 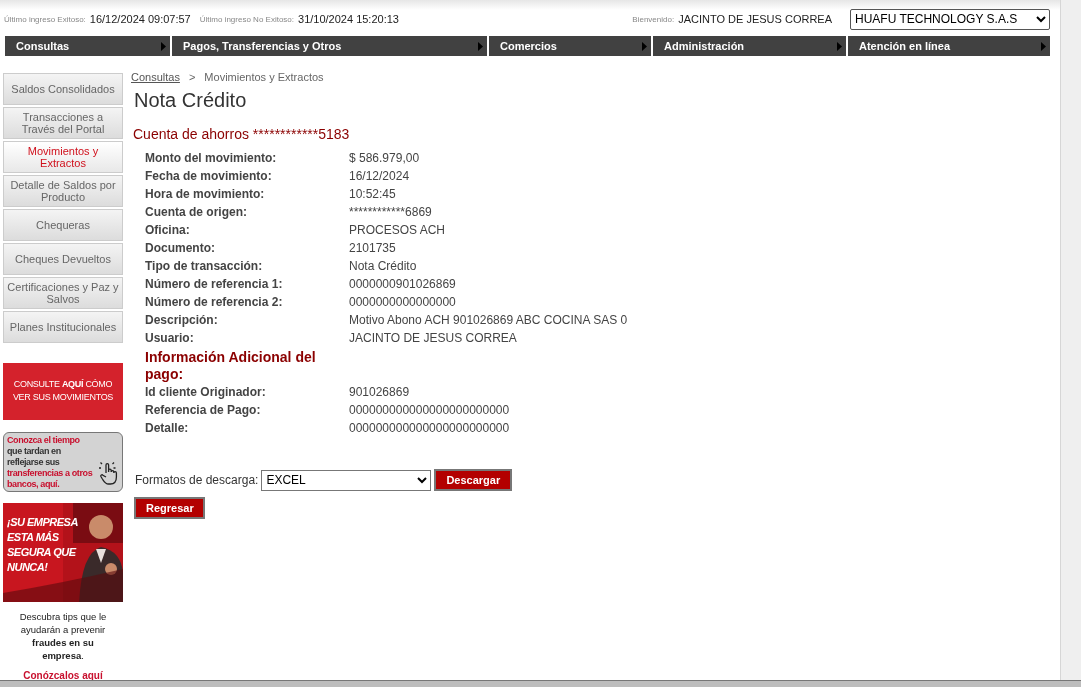 What do you see at coordinates (63, 122) in the screenshot?
I see `sidebar-item: Transacciones a Través del Portal` at bounding box center [63, 122].